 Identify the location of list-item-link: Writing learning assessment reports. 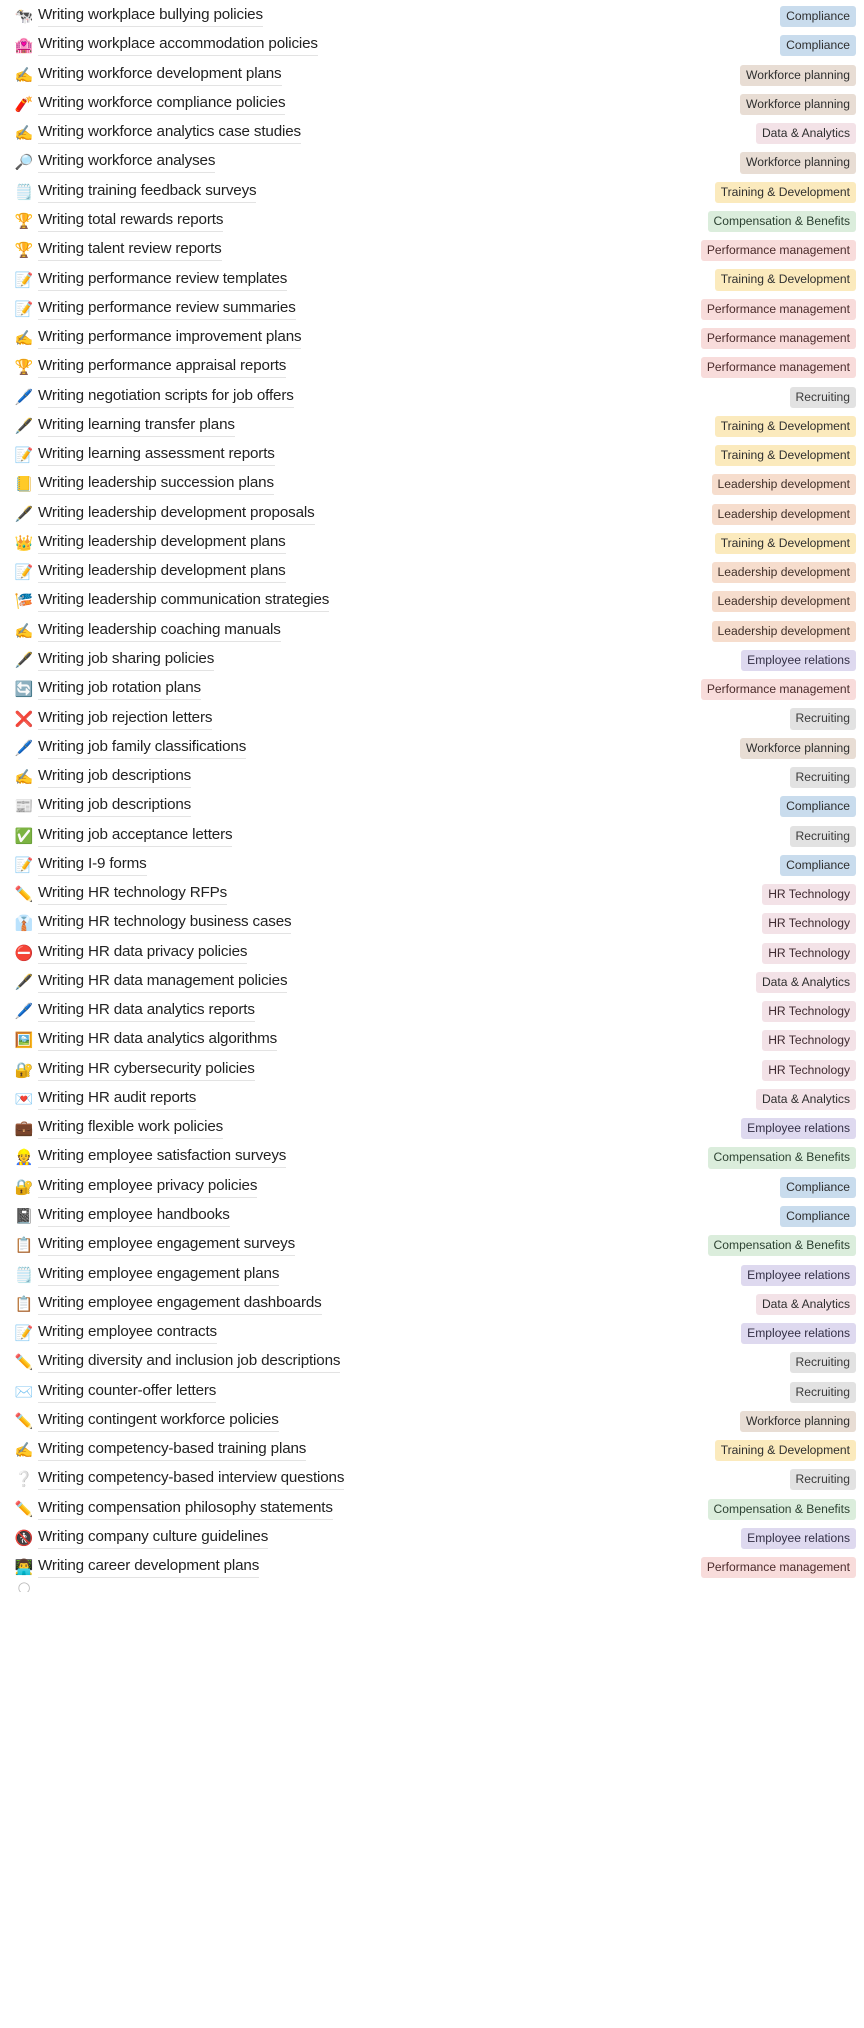
(156, 456).